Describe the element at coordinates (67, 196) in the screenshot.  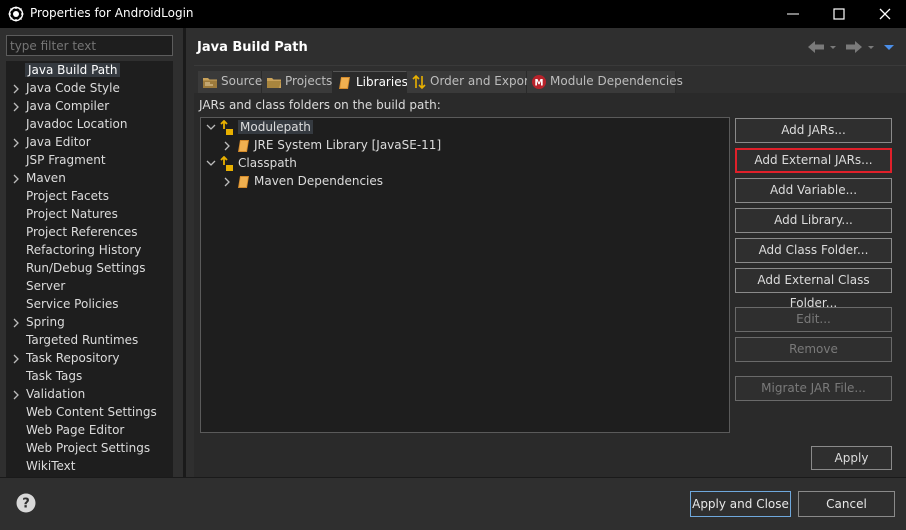
I see `sidebar-item-label: Project Facets` at that location.